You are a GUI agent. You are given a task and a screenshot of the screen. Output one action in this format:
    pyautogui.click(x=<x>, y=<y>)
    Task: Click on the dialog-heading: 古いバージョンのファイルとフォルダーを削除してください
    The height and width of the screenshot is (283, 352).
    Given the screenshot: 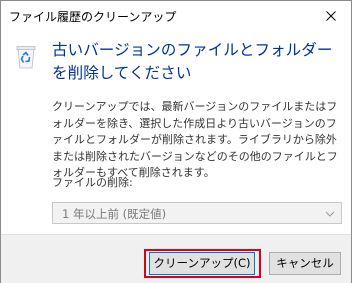 What is the action you would take?
    pyautogui.click(x=192, y=61)
    